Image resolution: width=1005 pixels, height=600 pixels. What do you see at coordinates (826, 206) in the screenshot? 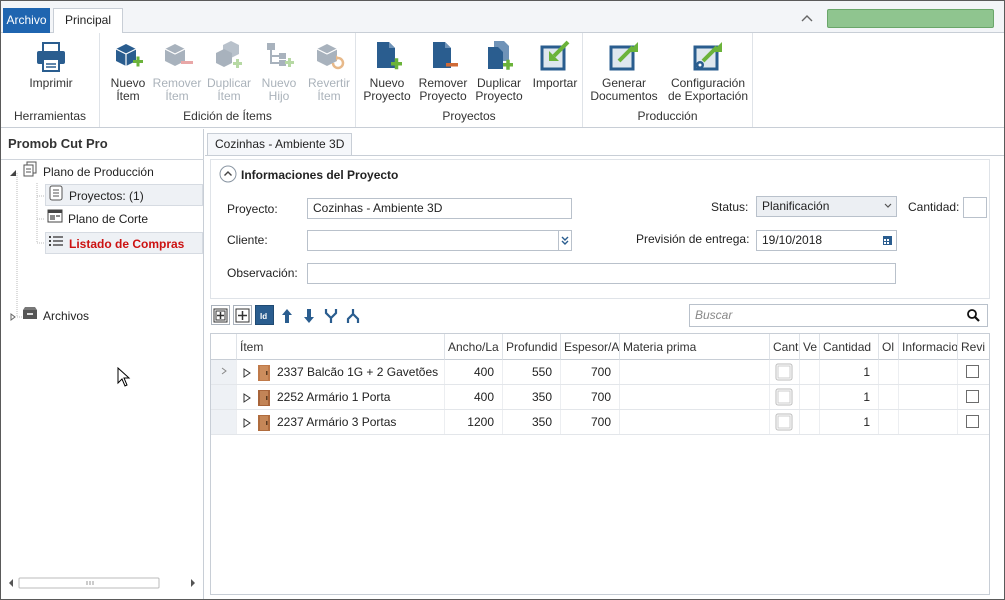
I see `status-select: Planificación` at bounding box center [826, 206].